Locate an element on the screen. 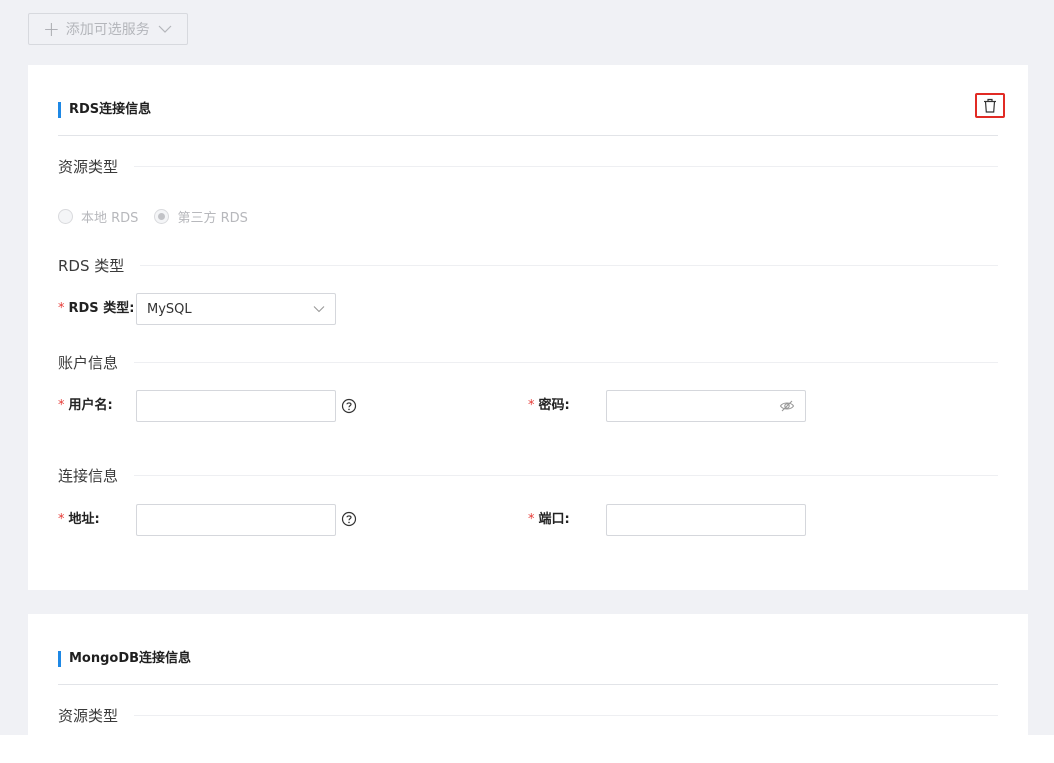  label-text: RDS 类型: is located at coordinates (101, 308).